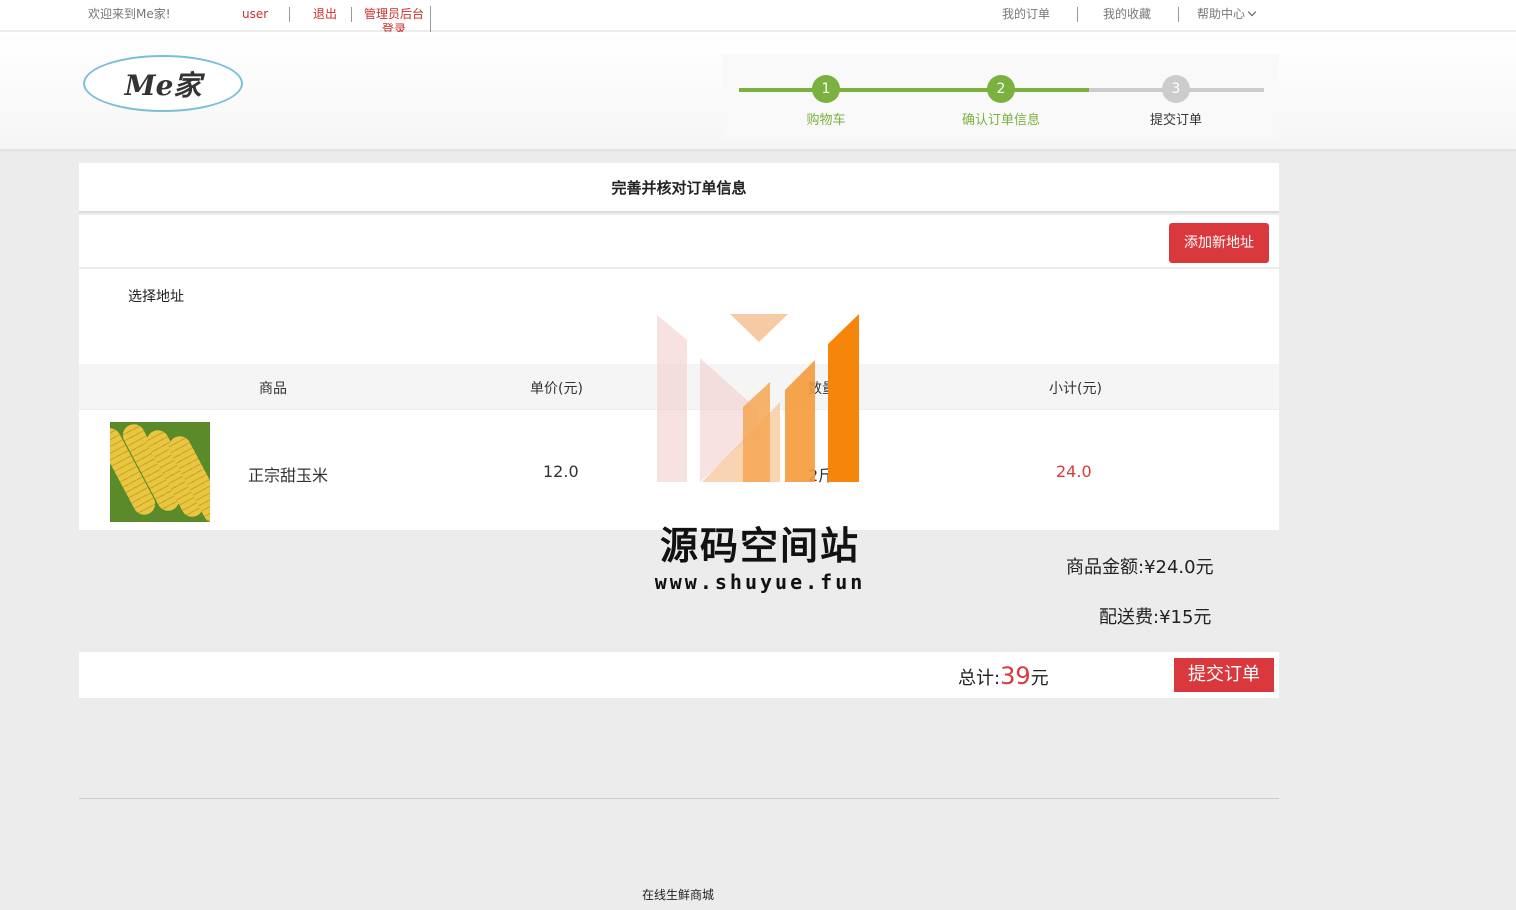 The height and width of the screenshot is (910, 1516). I want to click on footer-text: 在线生鲜商城, so click(677, 895).